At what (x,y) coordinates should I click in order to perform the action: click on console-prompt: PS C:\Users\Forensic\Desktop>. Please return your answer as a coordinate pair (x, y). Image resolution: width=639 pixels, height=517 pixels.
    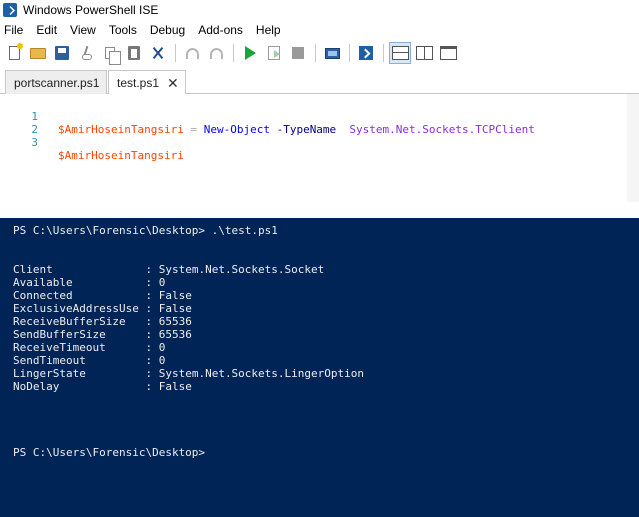
    Looking at the image, I should click on (109, 452).